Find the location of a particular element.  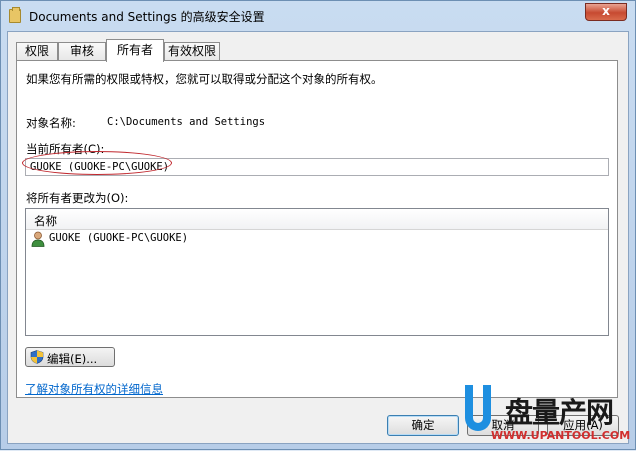

user-icon is located at coordinates (38, 239).